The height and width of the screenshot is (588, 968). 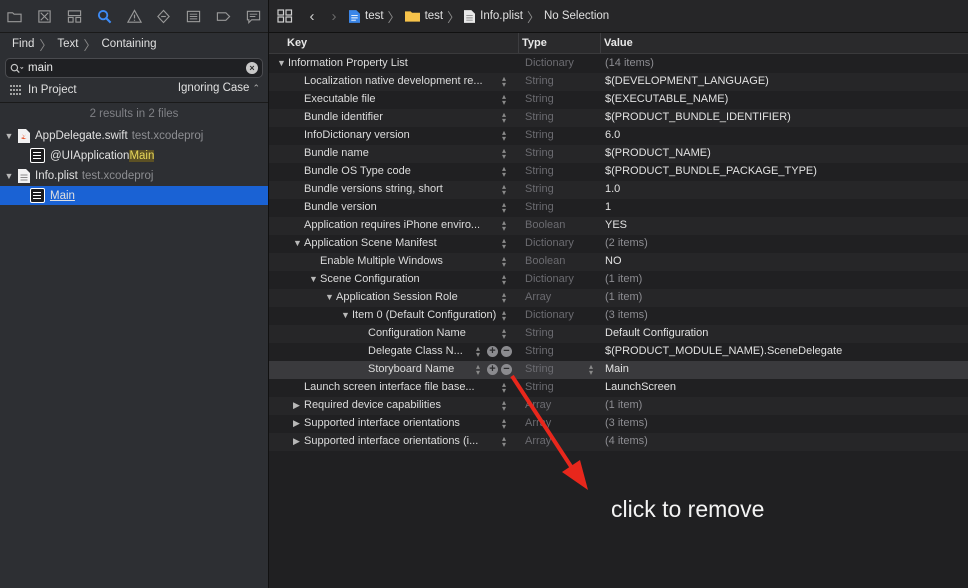 I want to click on arrow-line, so click(x=542, y=422).